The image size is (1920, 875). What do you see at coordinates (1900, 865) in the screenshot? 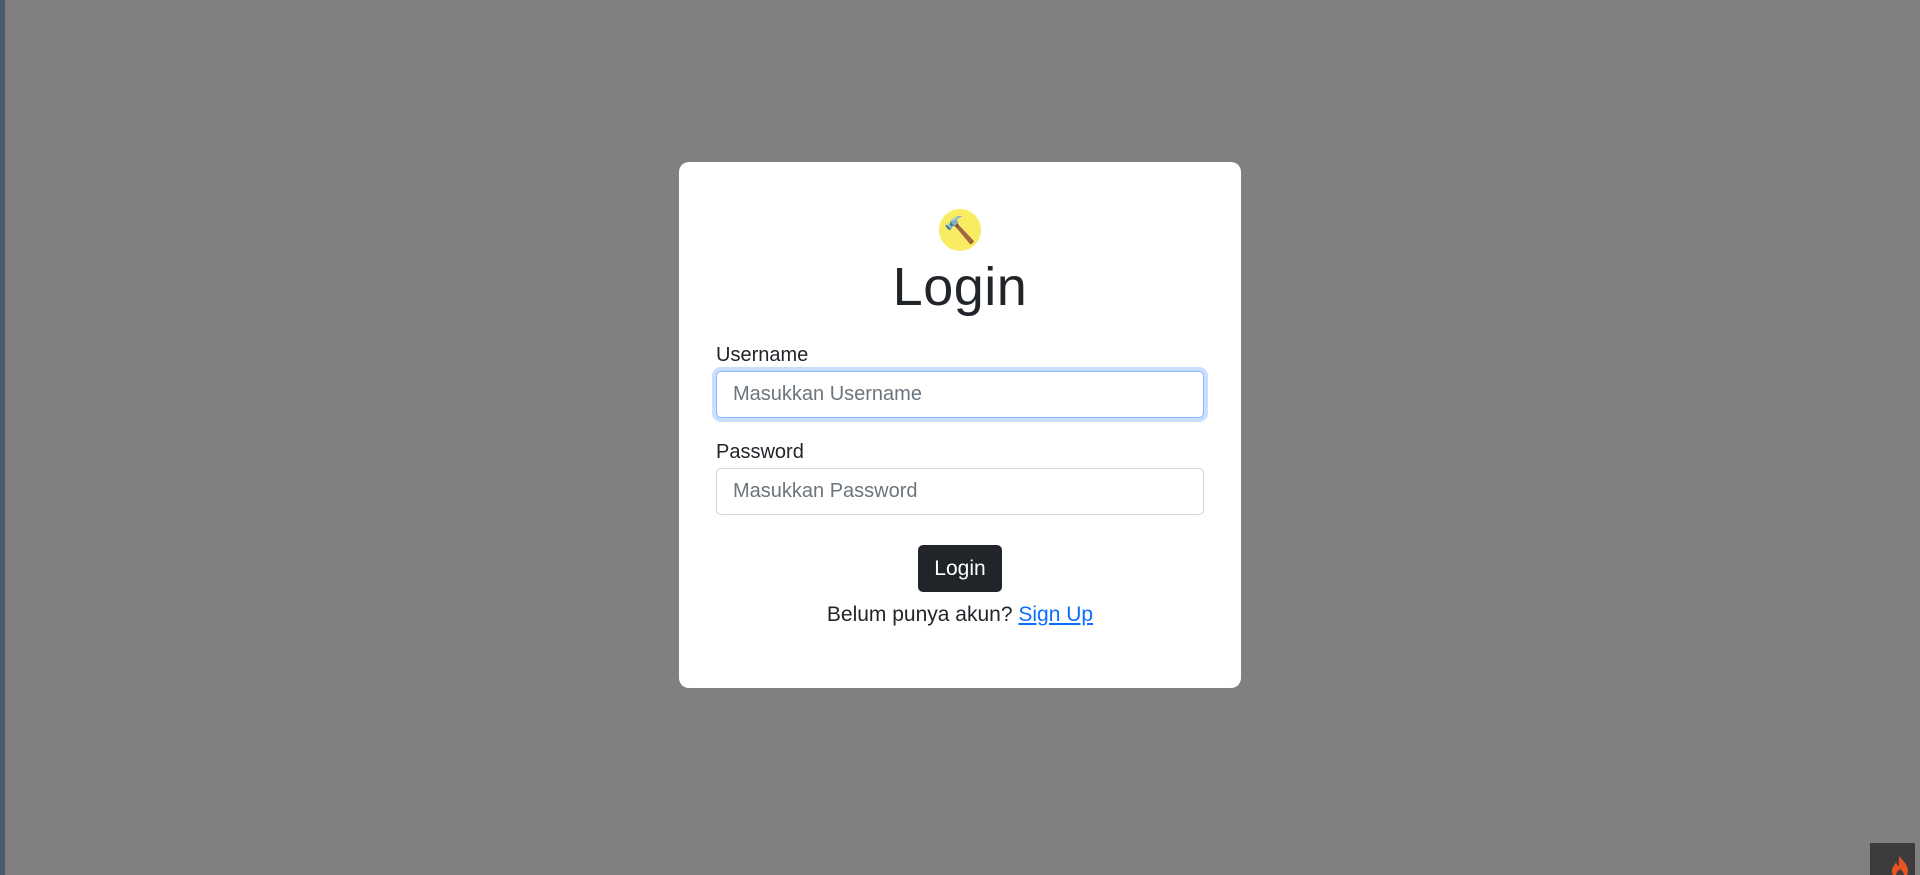
I see `flame-icon` at bounding box center [1900, 865].